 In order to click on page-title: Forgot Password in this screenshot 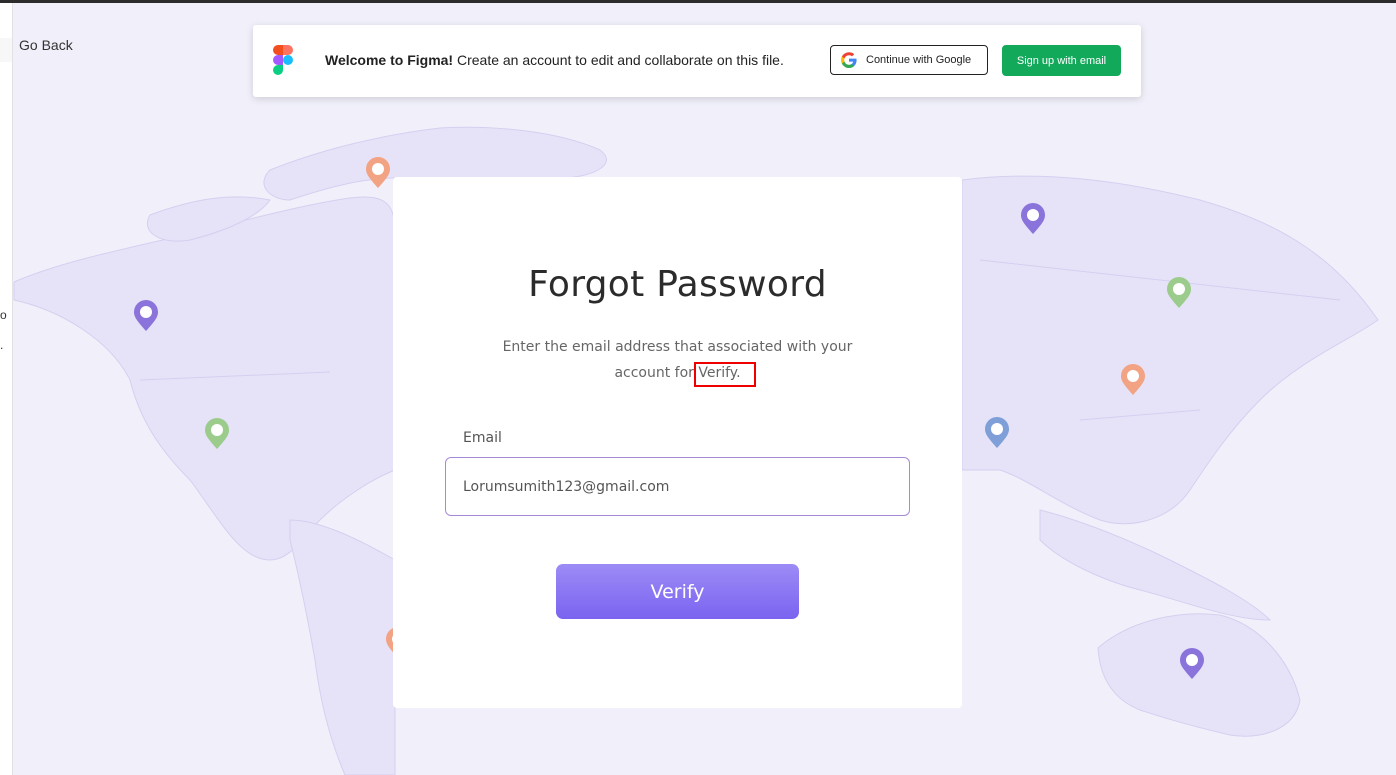, I will do `click(677, 284)`.